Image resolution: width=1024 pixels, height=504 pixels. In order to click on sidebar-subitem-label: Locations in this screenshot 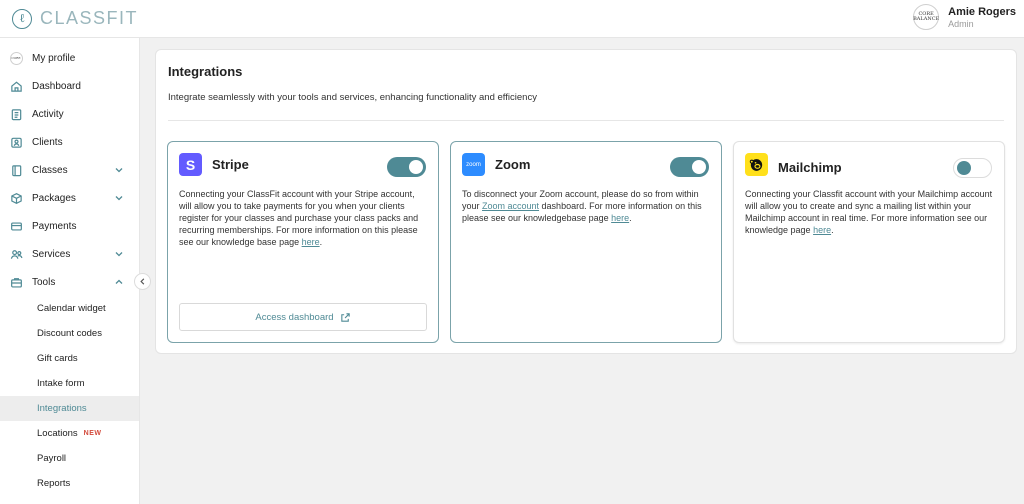, I will do `click(57, 433)`.